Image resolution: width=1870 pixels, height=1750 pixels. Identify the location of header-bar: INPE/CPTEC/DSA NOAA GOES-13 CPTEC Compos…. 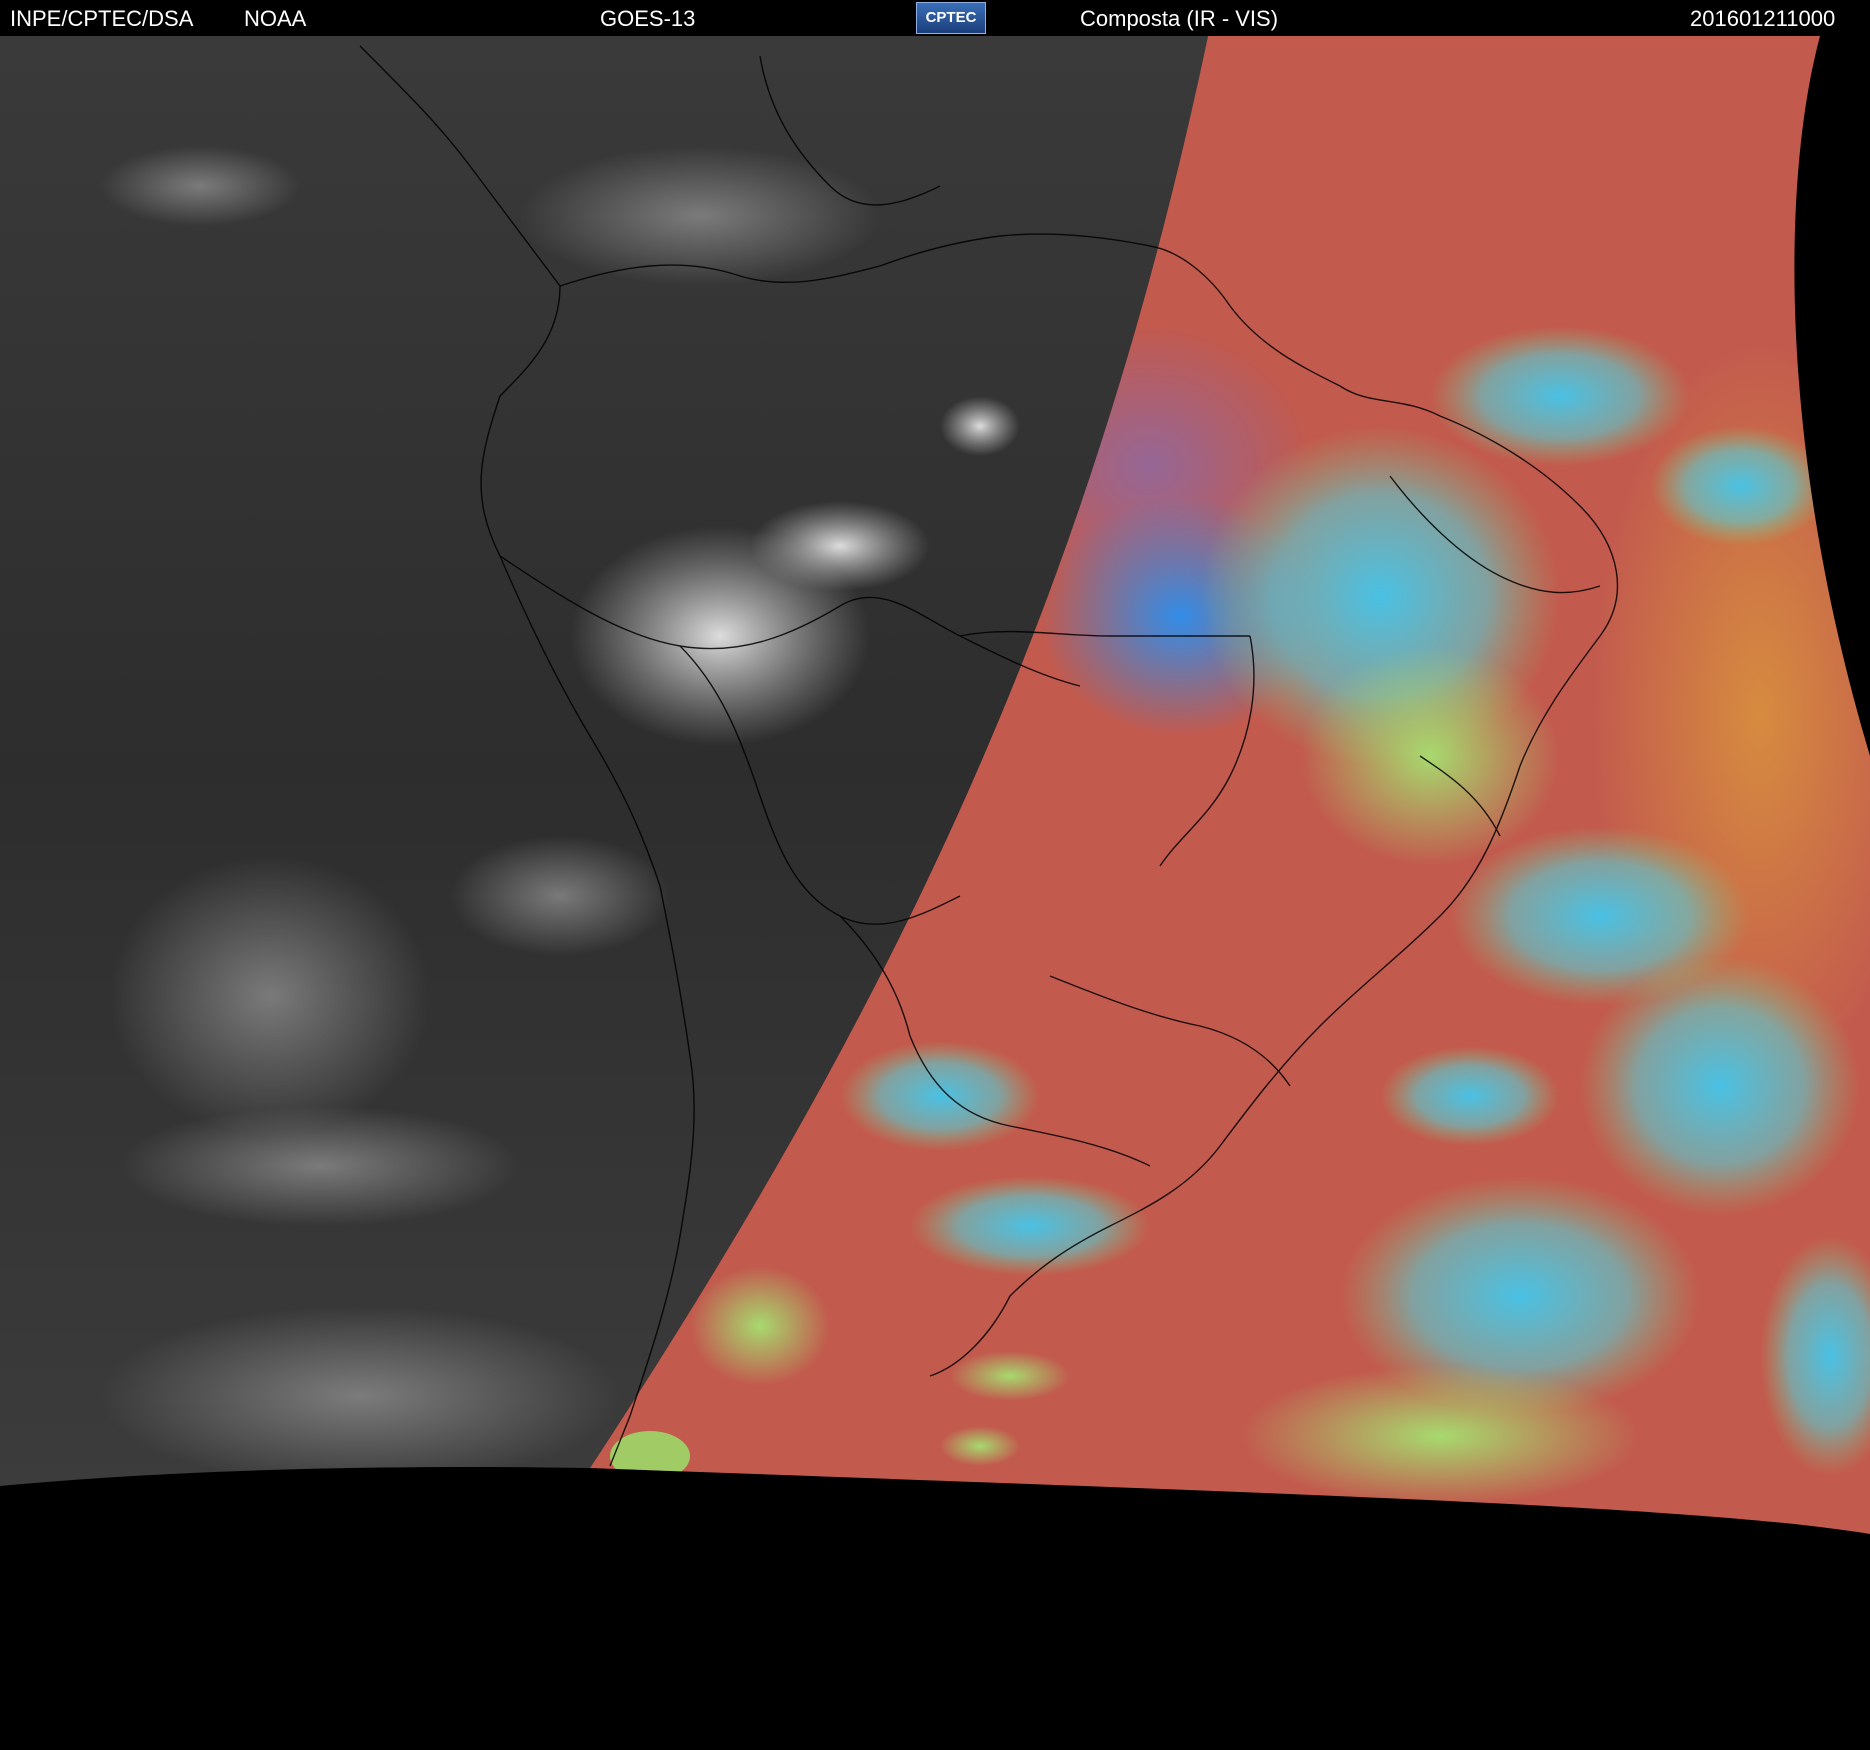
(935, 18).